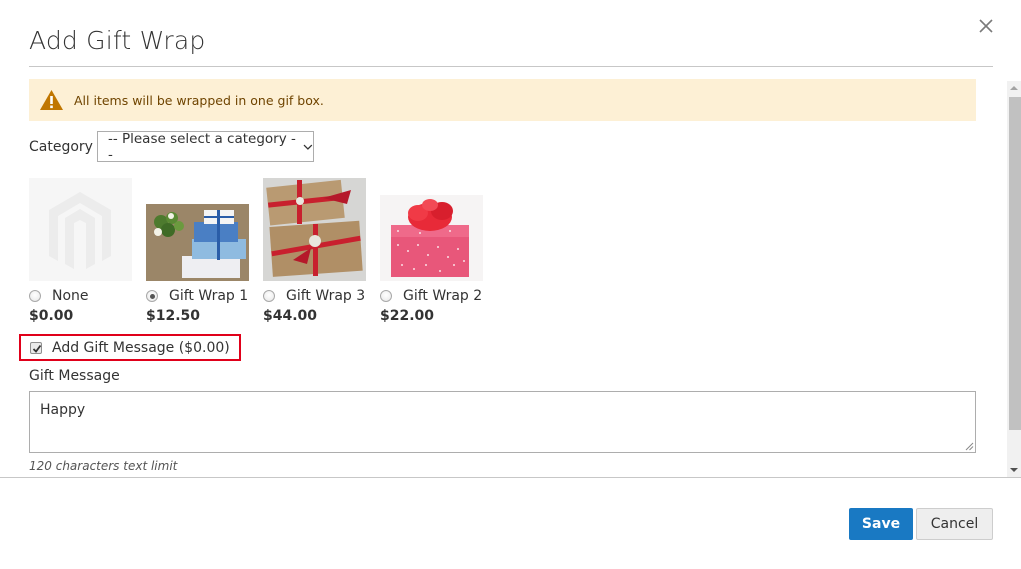 The image size is (1021, 569). I want to click on category-label: Category, so click(61, 146).